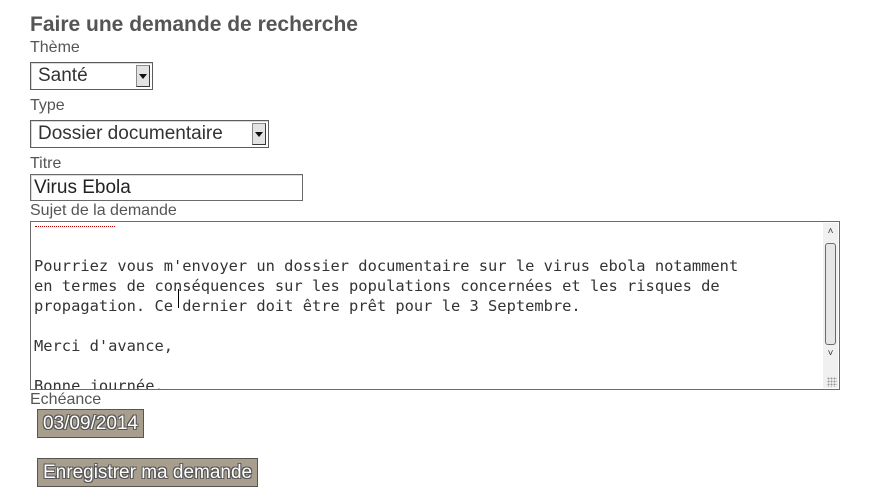 The image size is (871, 499). Describe the element at coordinates (830, 294) in the screenshot. I see `scrollbar-thumb` at that location.